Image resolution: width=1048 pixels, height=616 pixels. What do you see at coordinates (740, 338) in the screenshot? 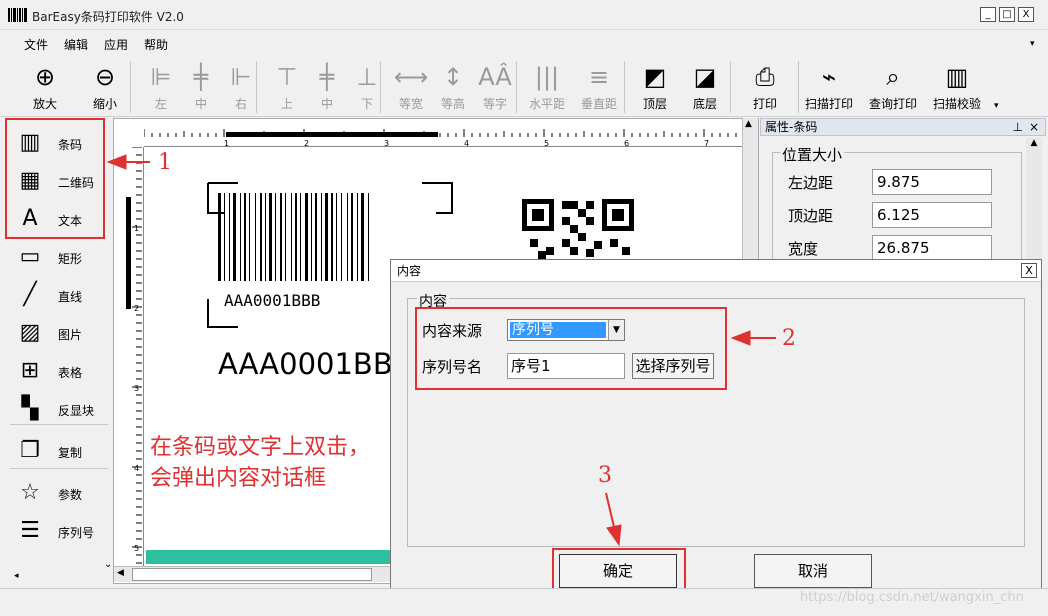
I see `arrow-2-head` at bounding box center [740, 338].